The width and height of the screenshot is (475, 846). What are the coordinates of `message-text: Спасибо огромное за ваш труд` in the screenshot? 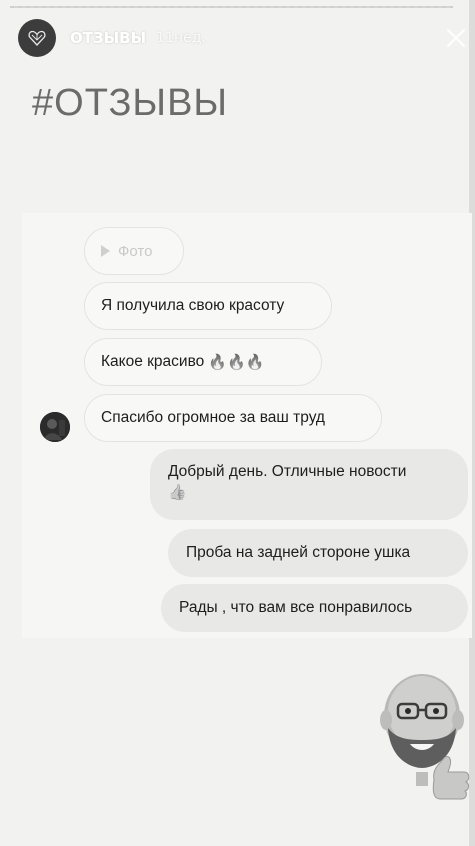 It's located at (213, 417).